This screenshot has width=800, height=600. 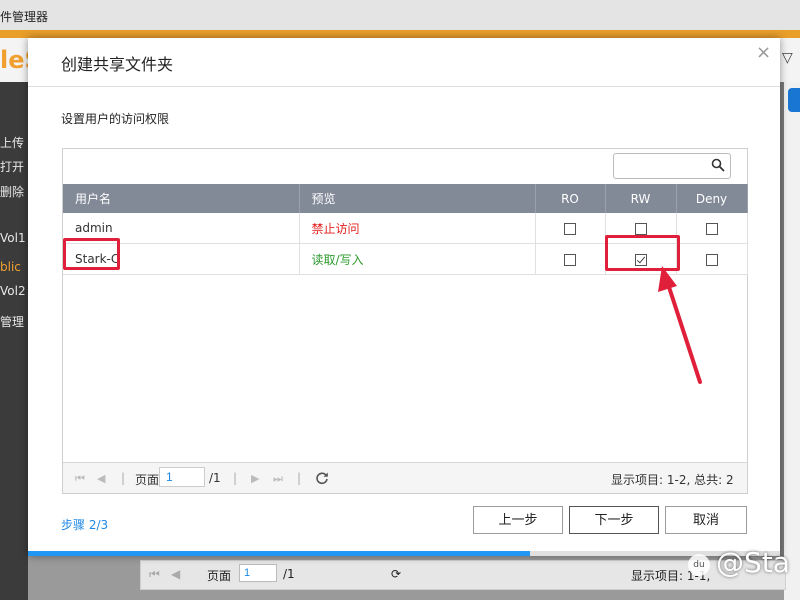 I want to click on watermark: @Sta, so click(x=753, y=562).